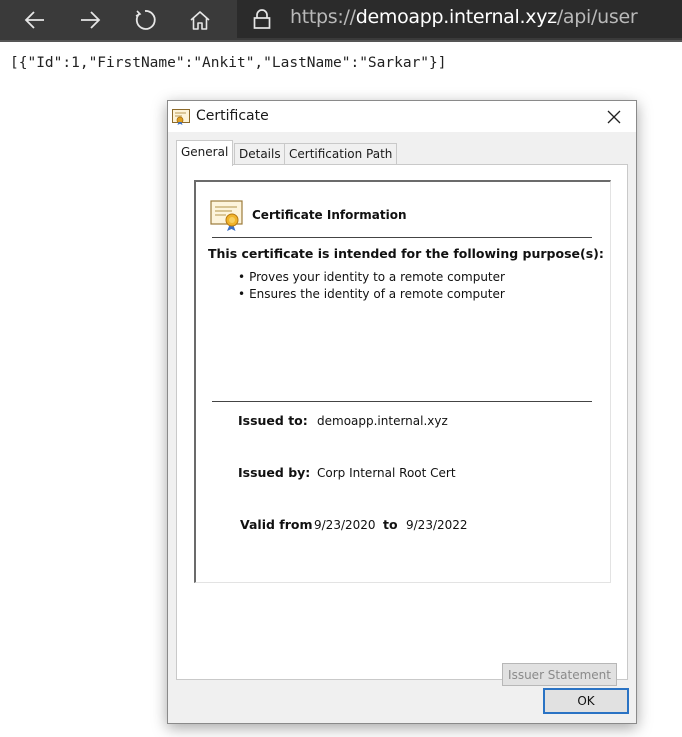 The height and width of the screenshot is (737, 682). I want to click on browser-toolbar: https://demoapp.internal.xyz/api/user, so click(341, 21).